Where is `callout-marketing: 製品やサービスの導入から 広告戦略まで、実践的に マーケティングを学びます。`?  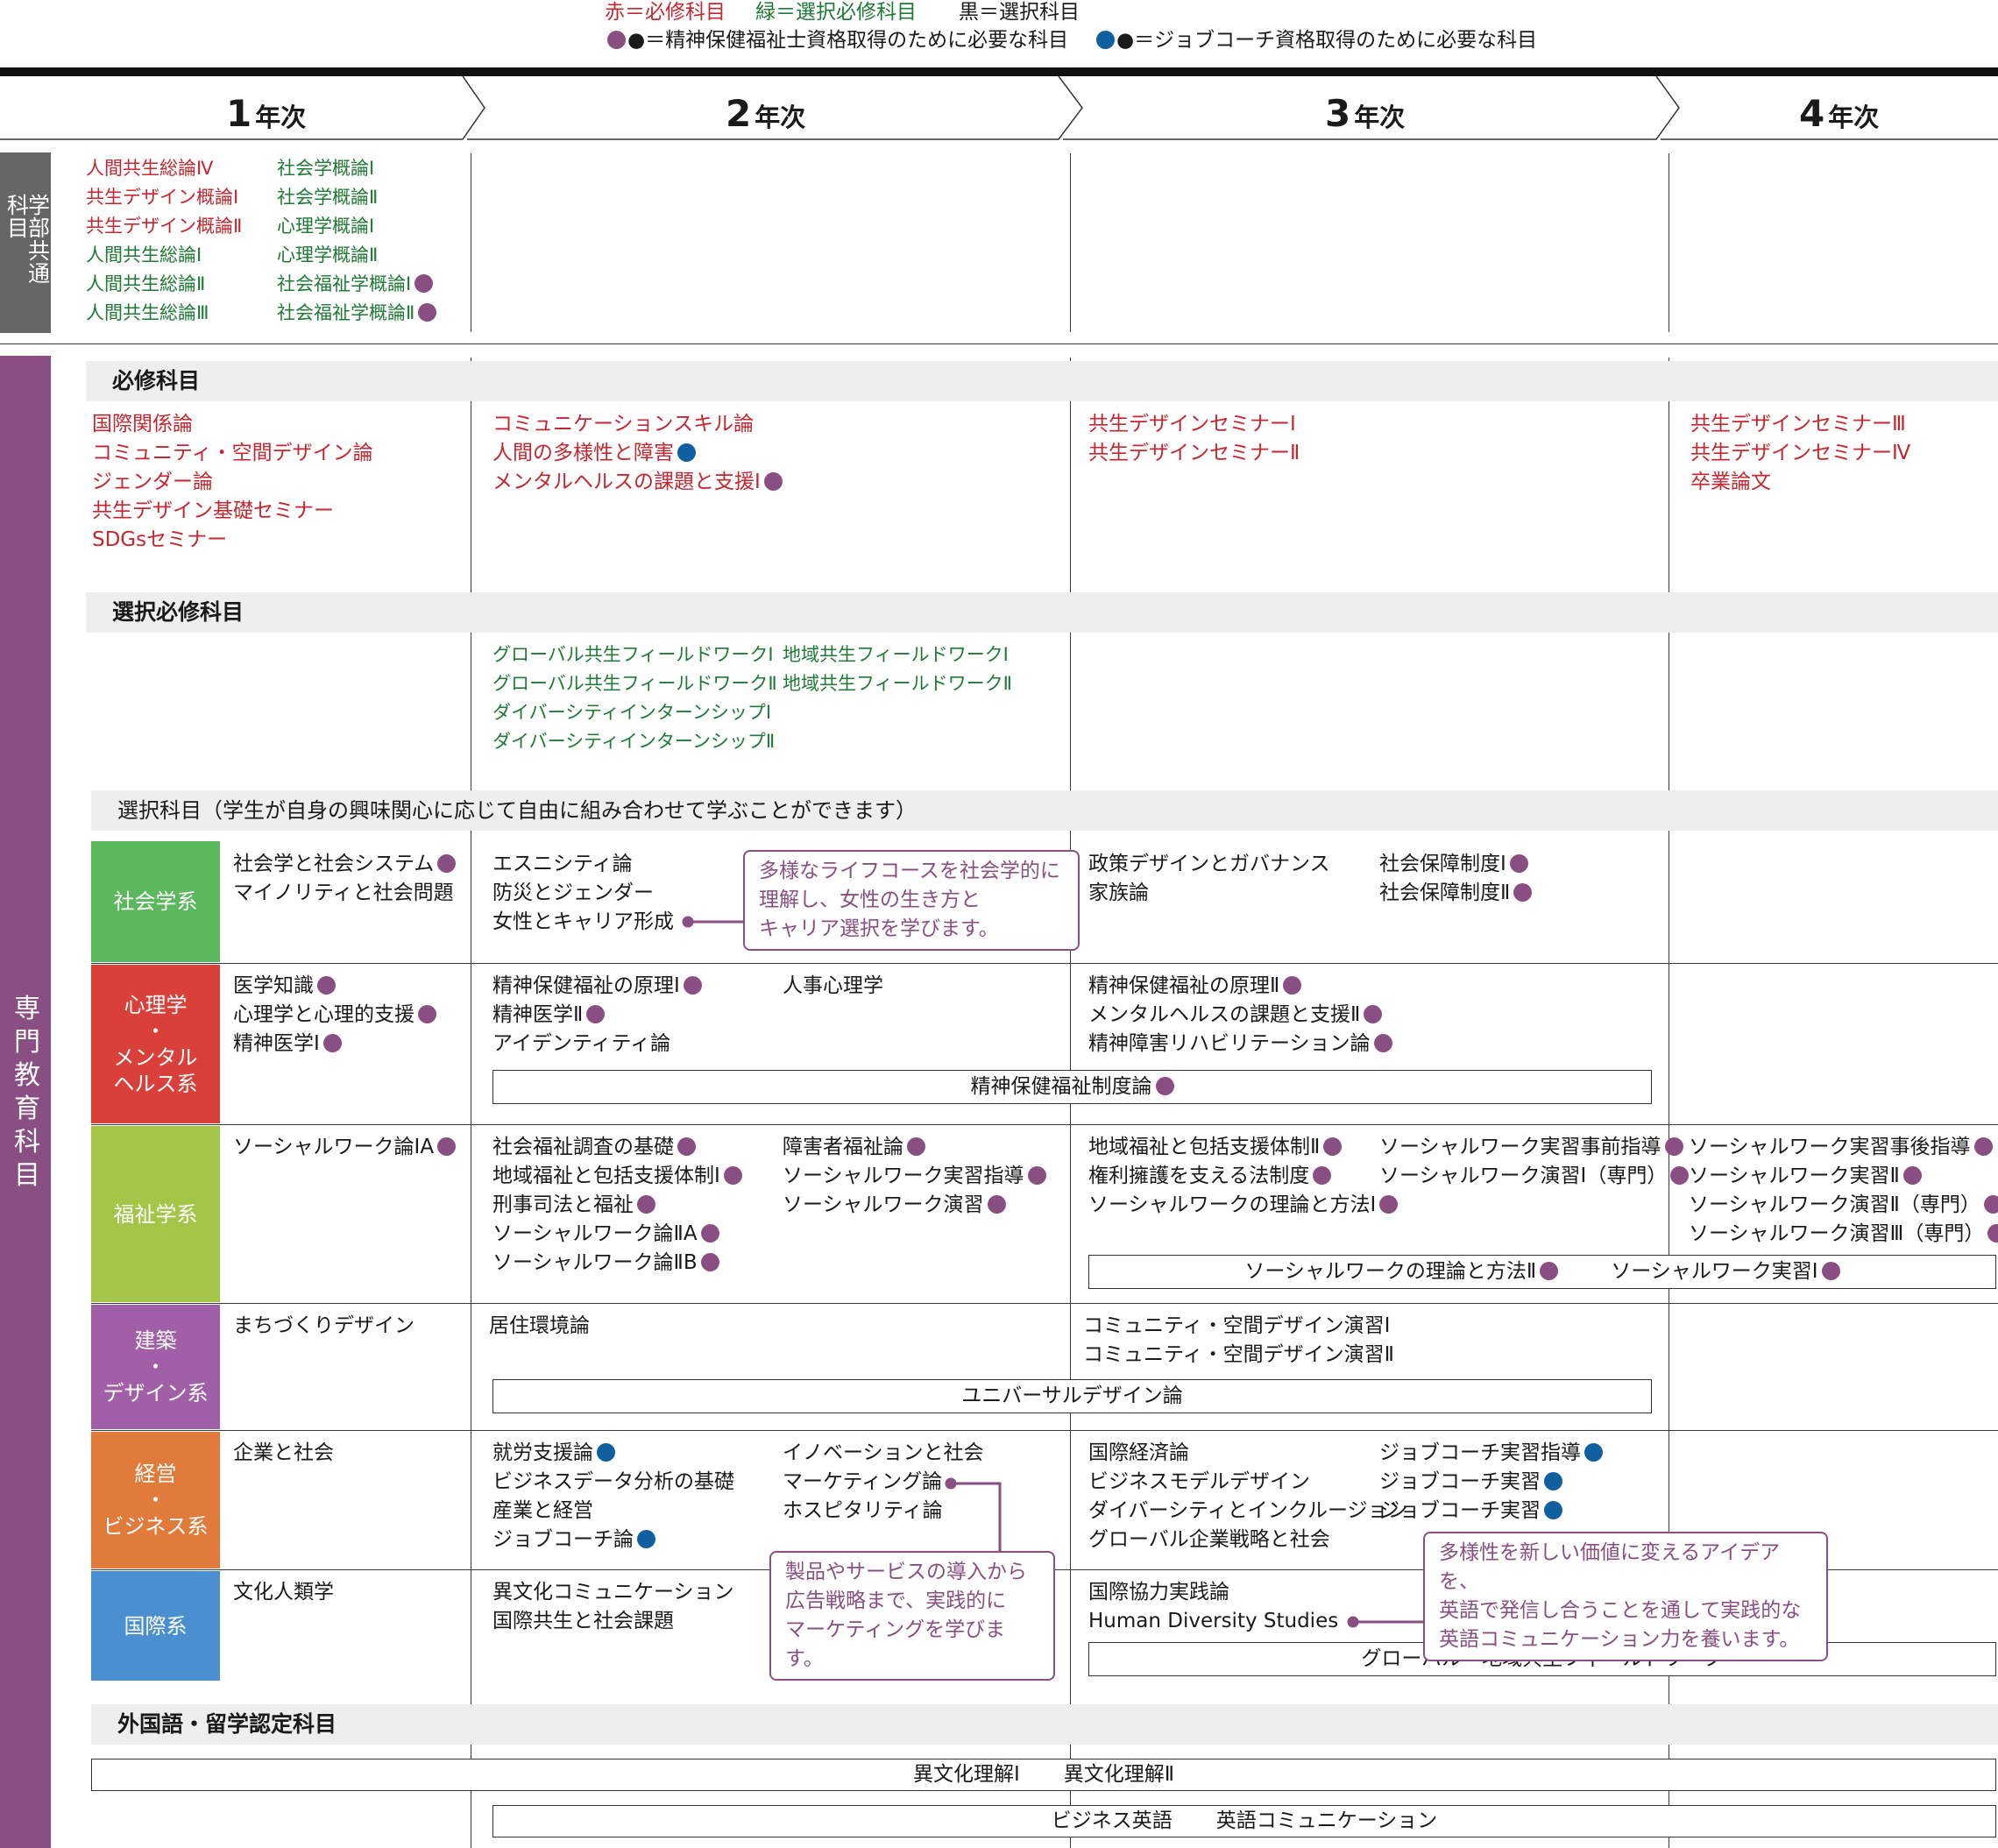 callout-marketing: 製品やサービスの導入から 広告戦略まで、実践的に マーケティングを学びます。 is located at coordinates (912, 1616).